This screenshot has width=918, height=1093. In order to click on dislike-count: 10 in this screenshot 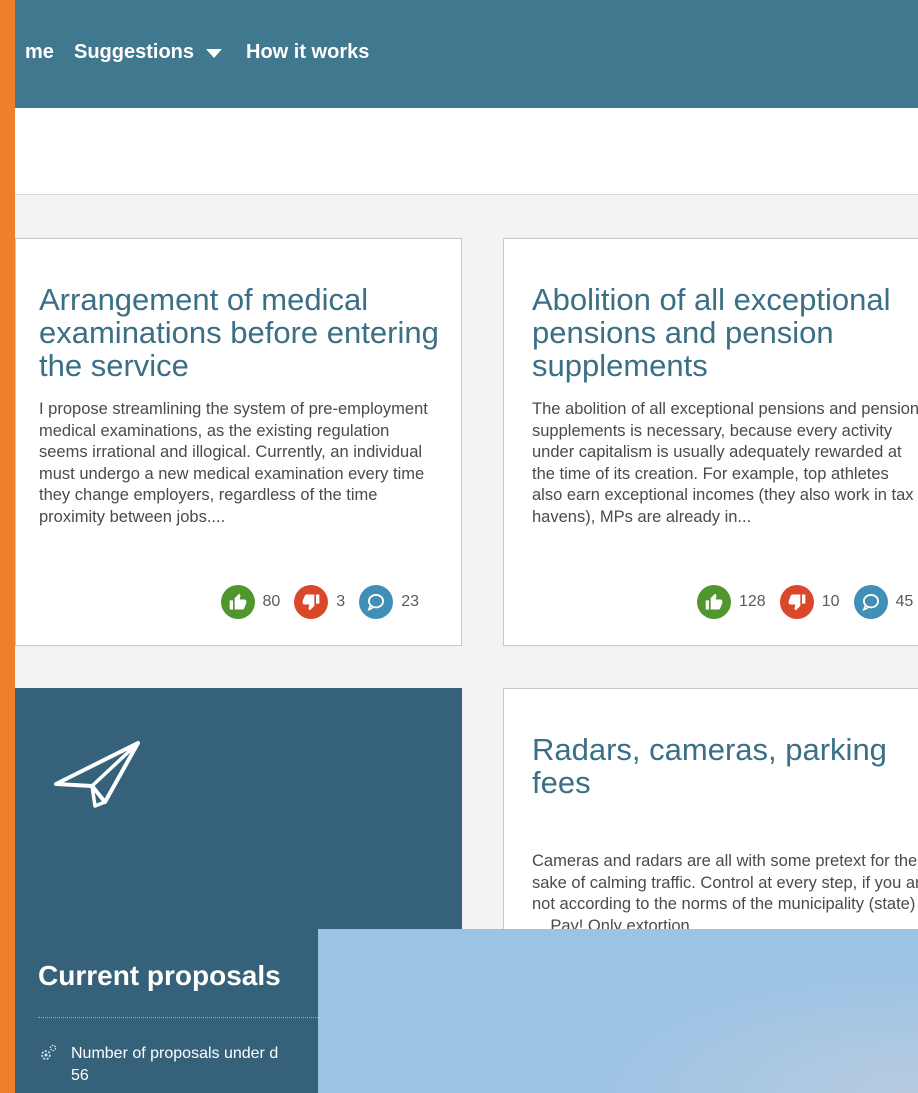, I will do `click(830, 601)`.